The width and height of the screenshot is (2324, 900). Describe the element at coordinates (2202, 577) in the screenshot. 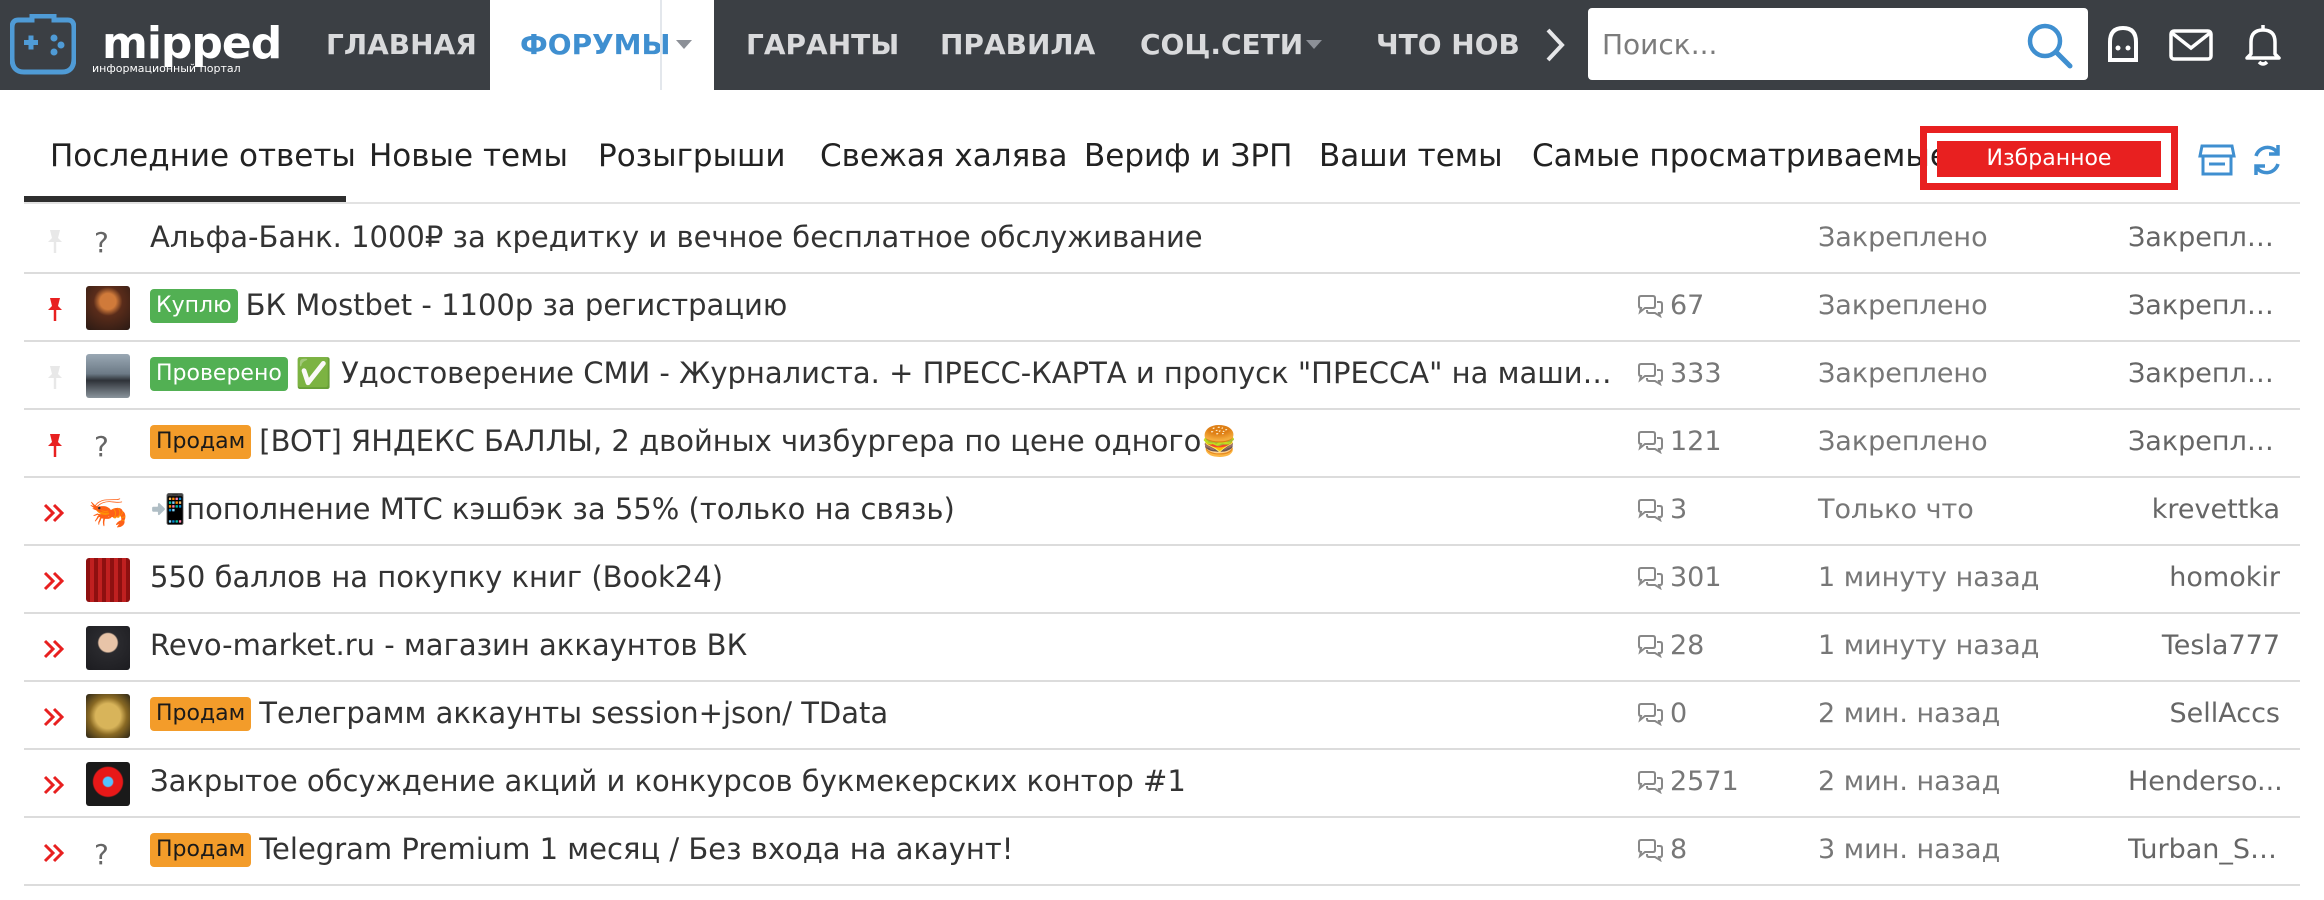

I see `thread-author: homokir` at that location.